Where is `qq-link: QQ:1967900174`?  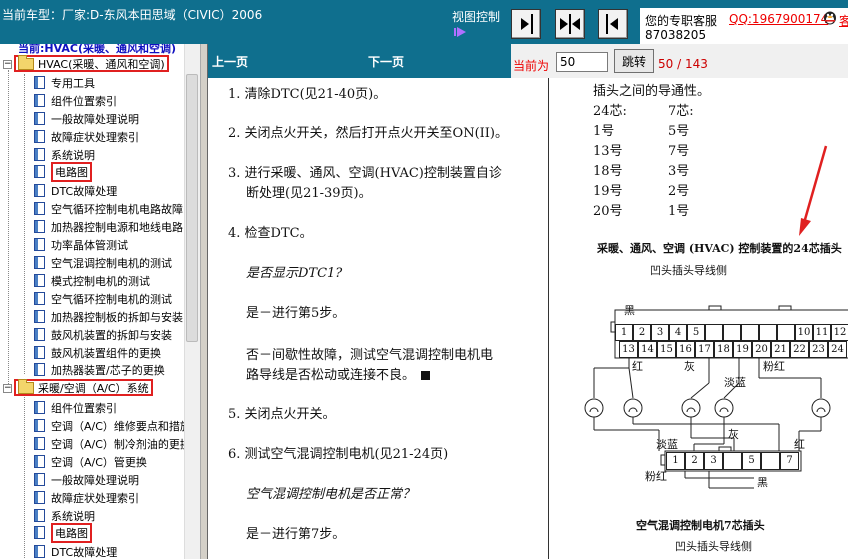
qq-link: QQ:1967900174 is located at coordinates (778, 19).